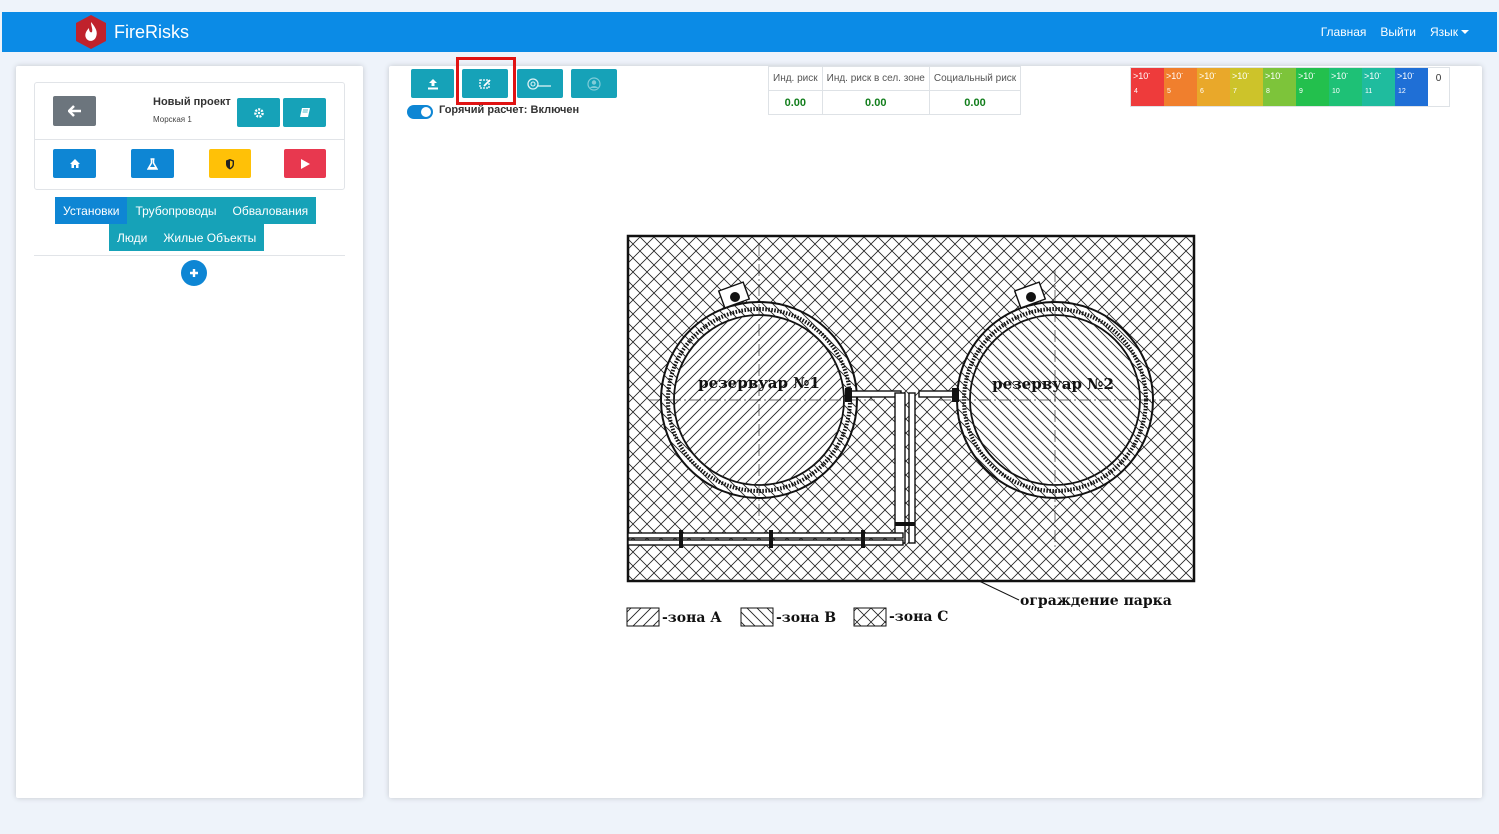  I want to click on risk-scale-cell: >10- 9, so click(1312, 87).